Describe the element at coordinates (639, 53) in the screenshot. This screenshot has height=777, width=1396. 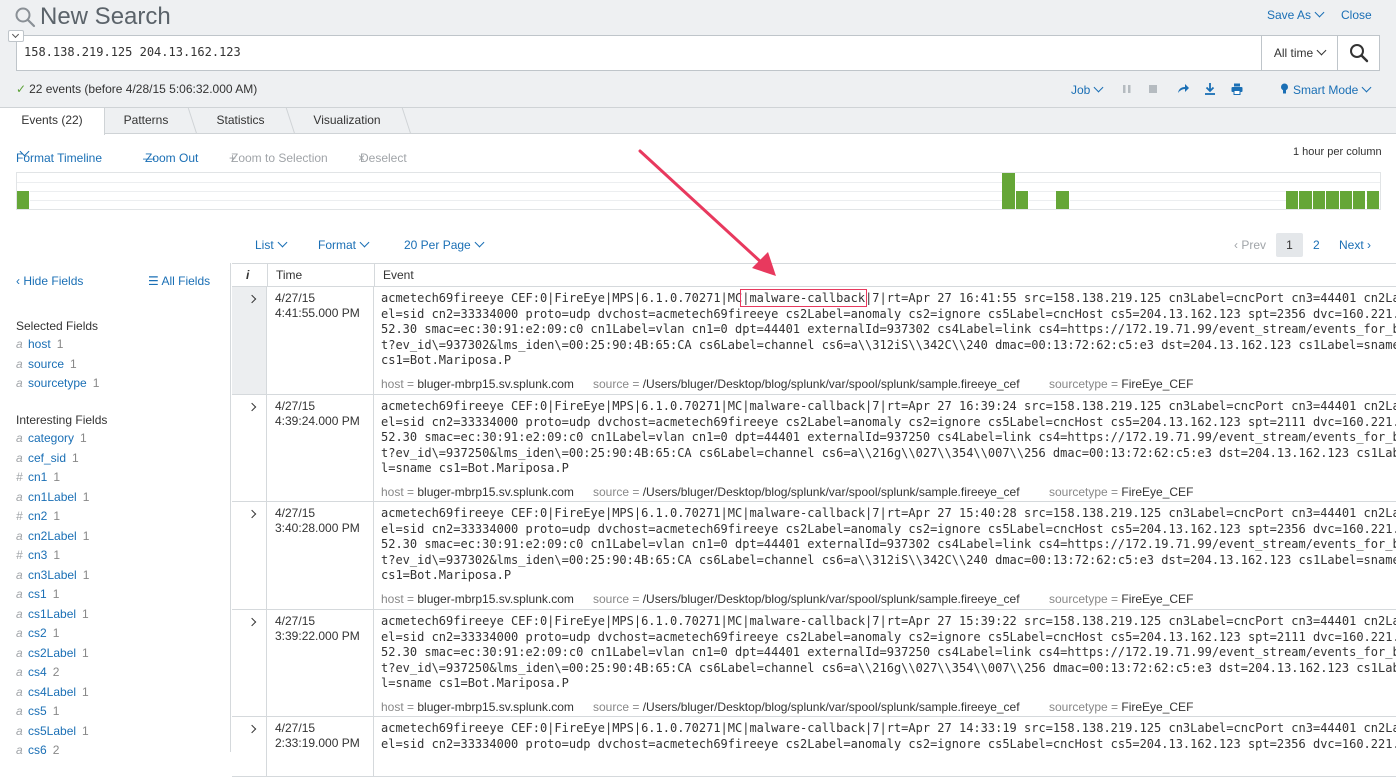
I see `search-input: 158.138.219.125 204.13.162.123` at that location.